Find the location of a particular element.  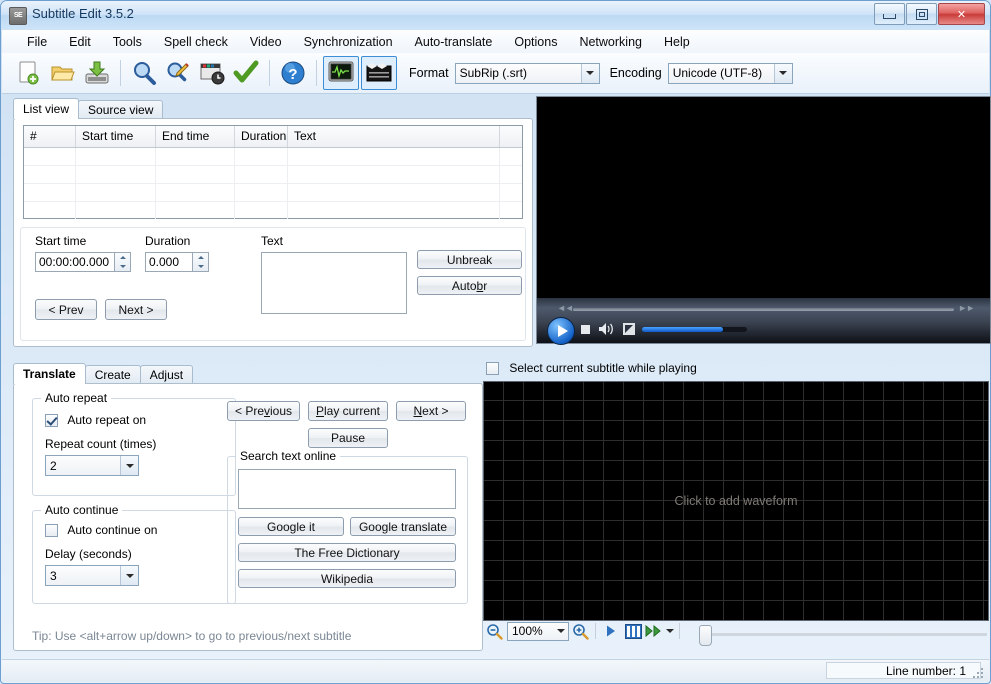

column-header-duration: Duration is located at coordinates (261, 136).